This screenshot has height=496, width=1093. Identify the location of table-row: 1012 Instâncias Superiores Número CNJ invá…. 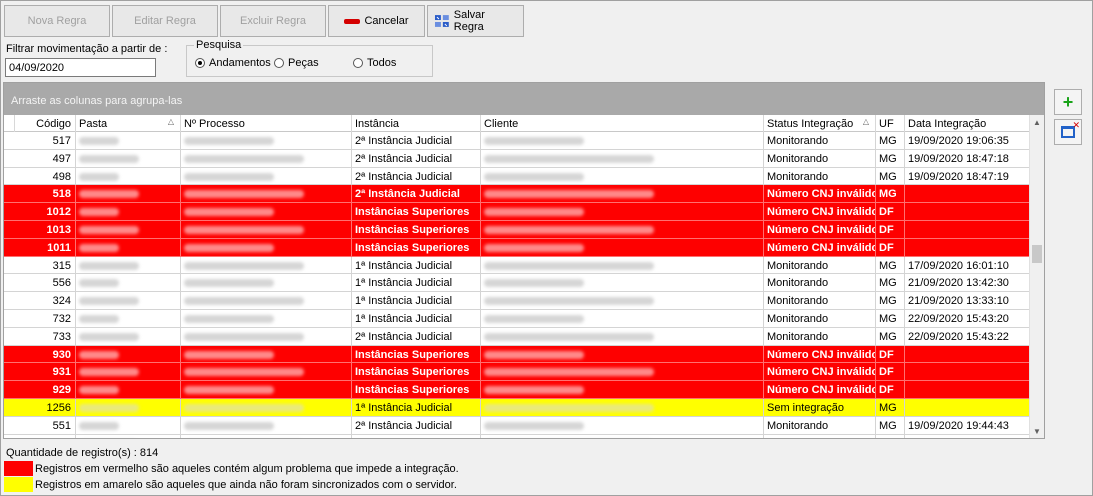
(517, 212).